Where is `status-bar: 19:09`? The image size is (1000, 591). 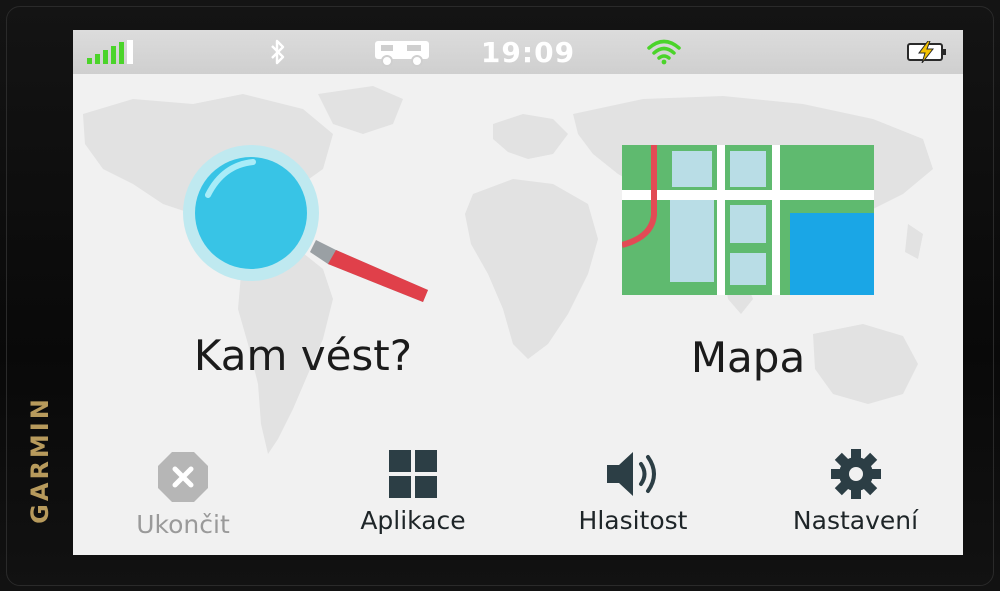
status-bar: 19:09 is located at coordinates (518, 52).